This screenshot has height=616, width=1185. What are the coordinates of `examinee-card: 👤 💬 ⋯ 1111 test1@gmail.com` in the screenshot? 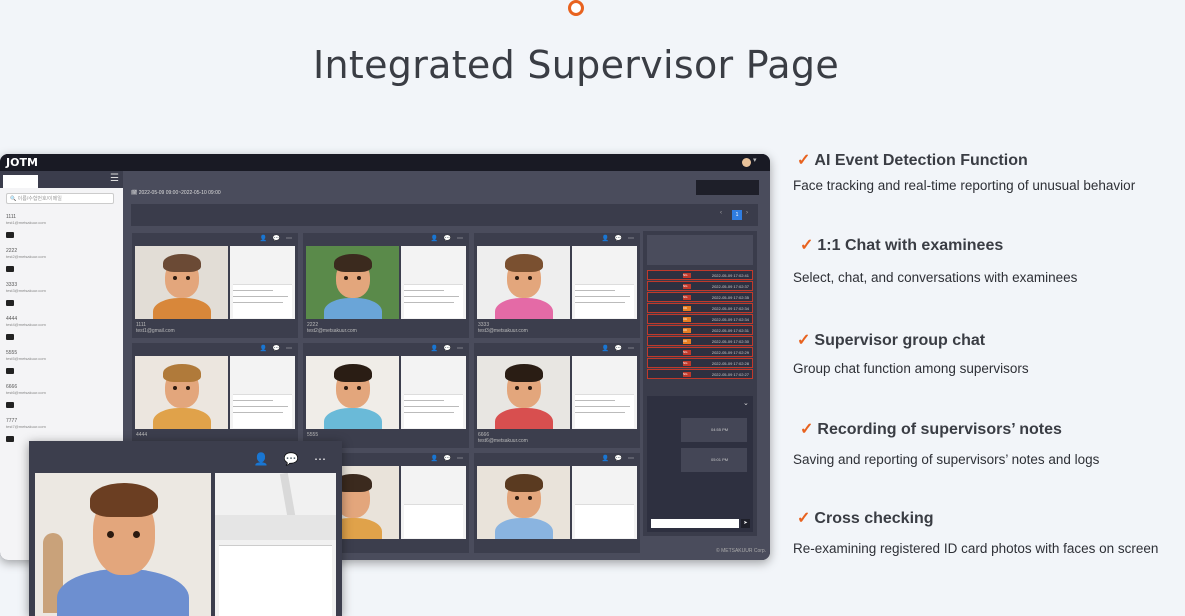 It's located at (215, 285).